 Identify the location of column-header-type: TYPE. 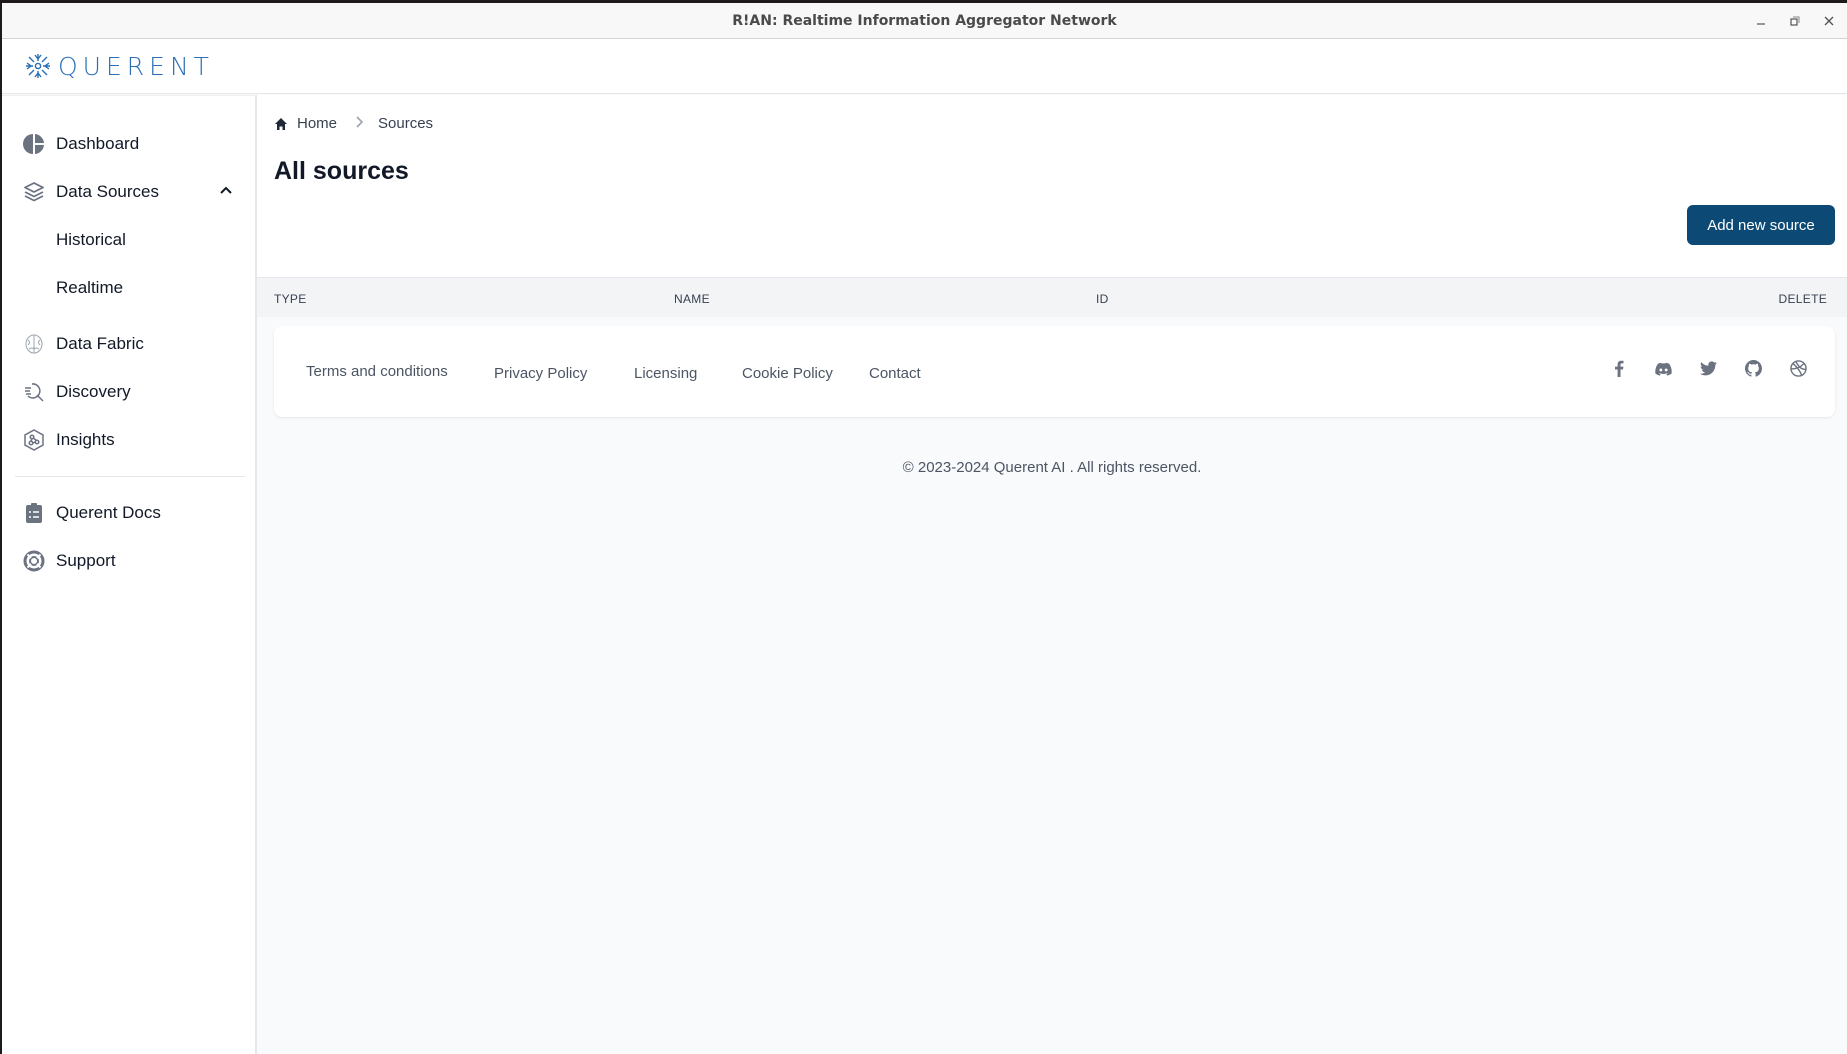
(290, 299).